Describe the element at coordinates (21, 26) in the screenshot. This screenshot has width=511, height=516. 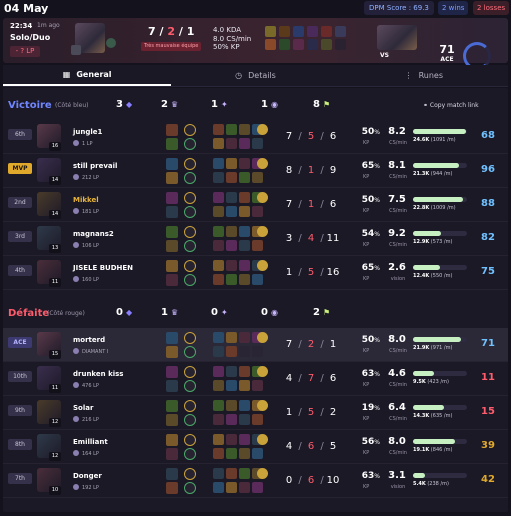
I see `match-time: 22:34` at that location.